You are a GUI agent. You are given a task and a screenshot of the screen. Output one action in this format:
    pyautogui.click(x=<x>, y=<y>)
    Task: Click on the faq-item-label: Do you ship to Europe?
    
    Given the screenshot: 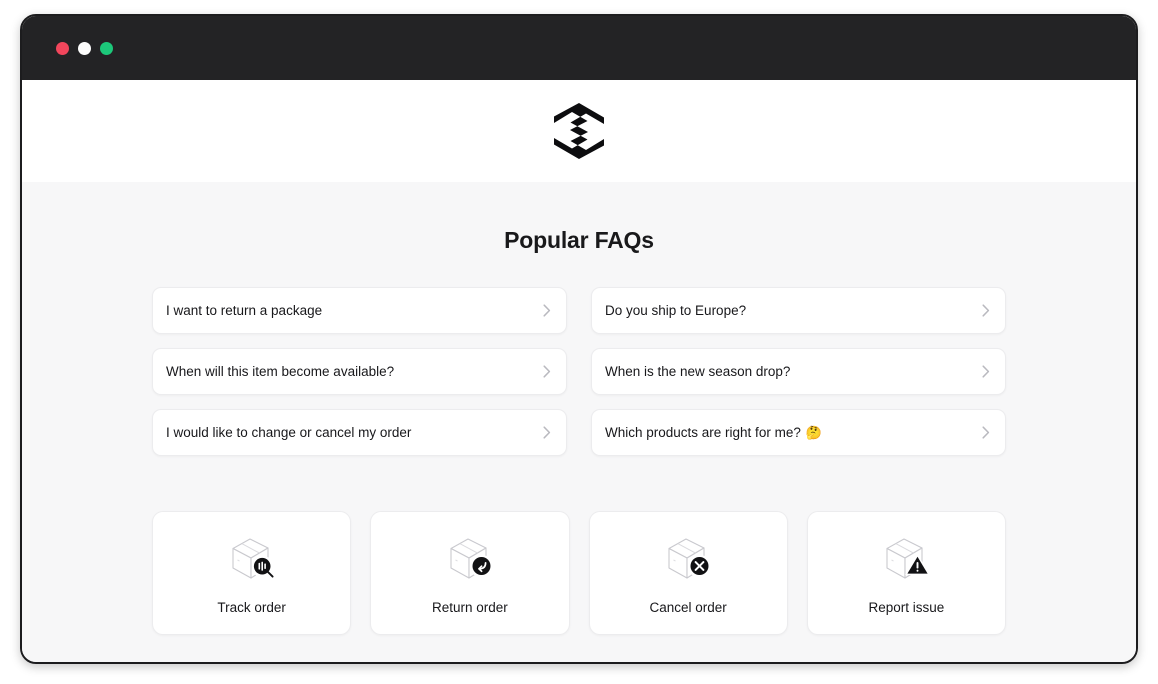 What is the action you would take?
    pyautogui.click(x=678, y=310)
    